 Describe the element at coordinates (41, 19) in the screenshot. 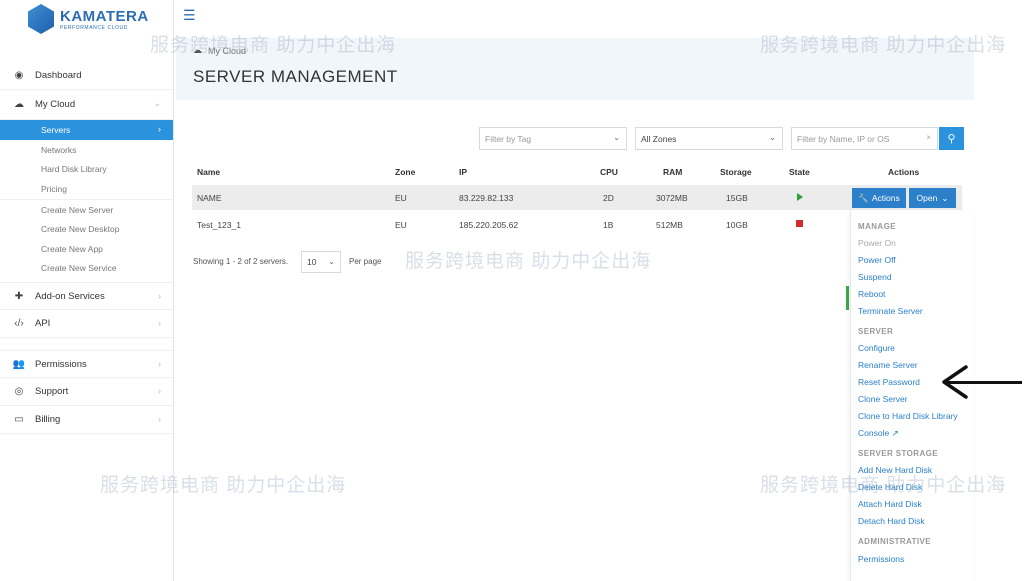

I see `kamatera-logo-icon` at that location.